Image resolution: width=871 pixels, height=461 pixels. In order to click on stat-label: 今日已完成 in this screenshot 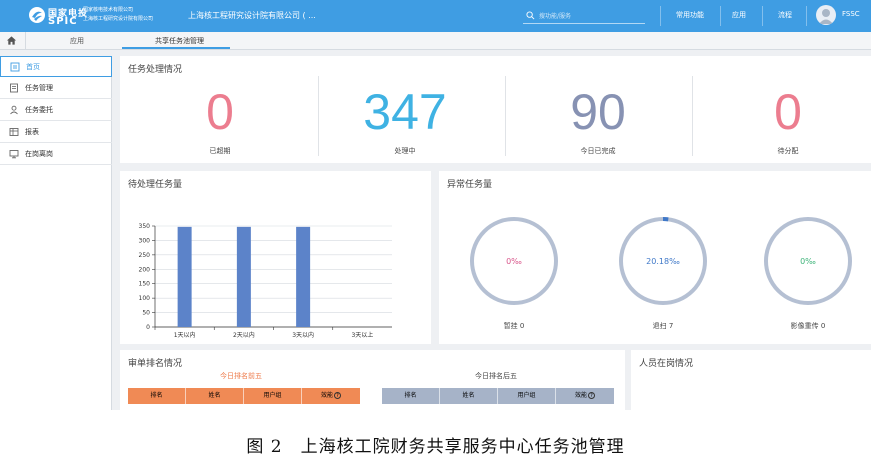, I will do `click(598, 151)`.